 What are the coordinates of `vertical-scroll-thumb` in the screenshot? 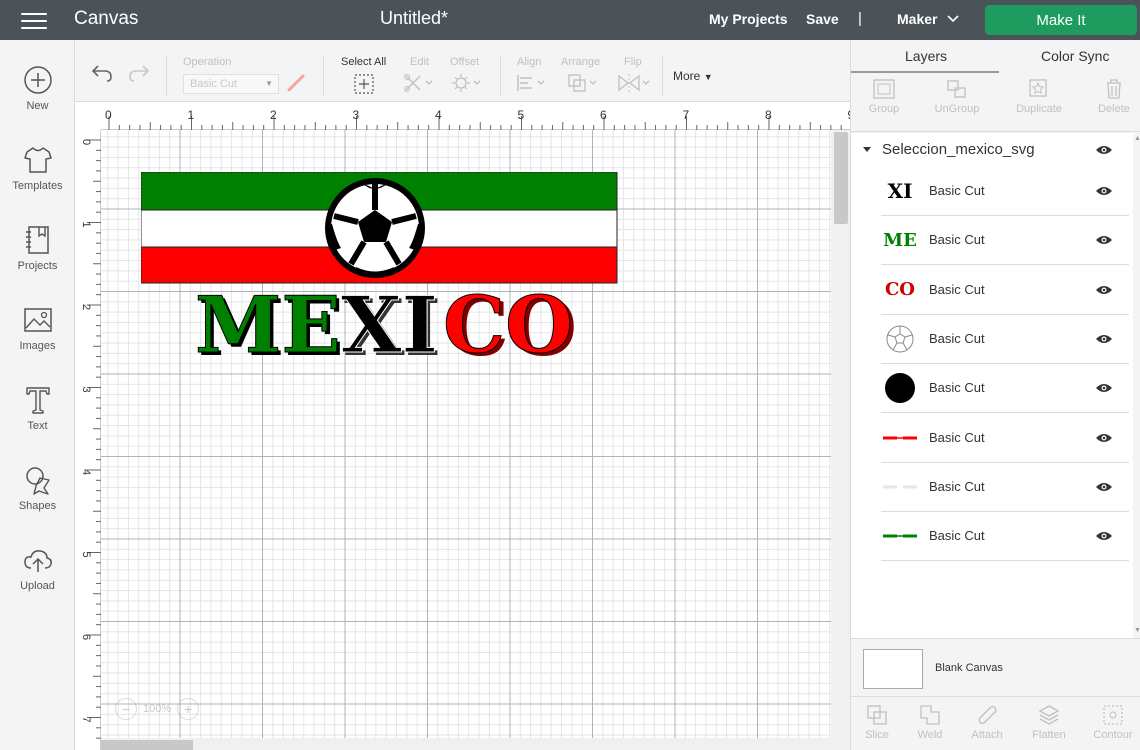 It's located at (841, 178).